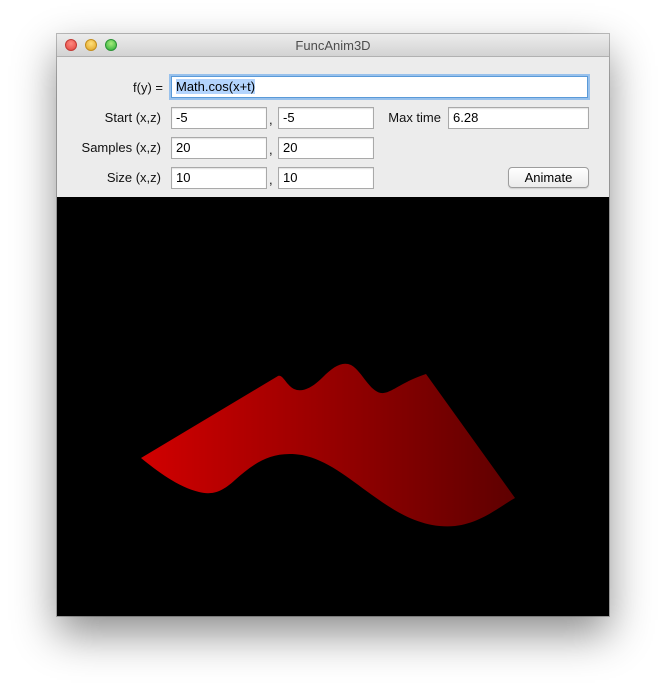 Image resolution: width=666 pixels, height=696 pixels. What do you see at coordinates (121, 147) in the screenshot?
I see `samples-label: Samples (x,z)` at bounding box center [121, 147].